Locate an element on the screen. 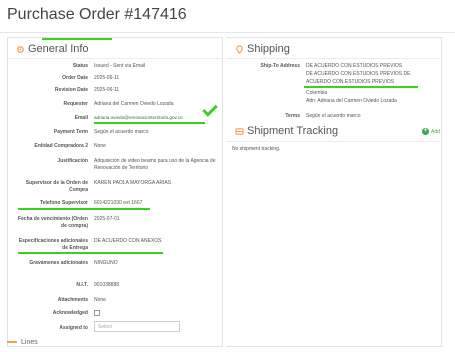 The height and width of the screenshot is (352, 455). field-label: Entidad Compradora 2 is located at coordinates (61, 146).